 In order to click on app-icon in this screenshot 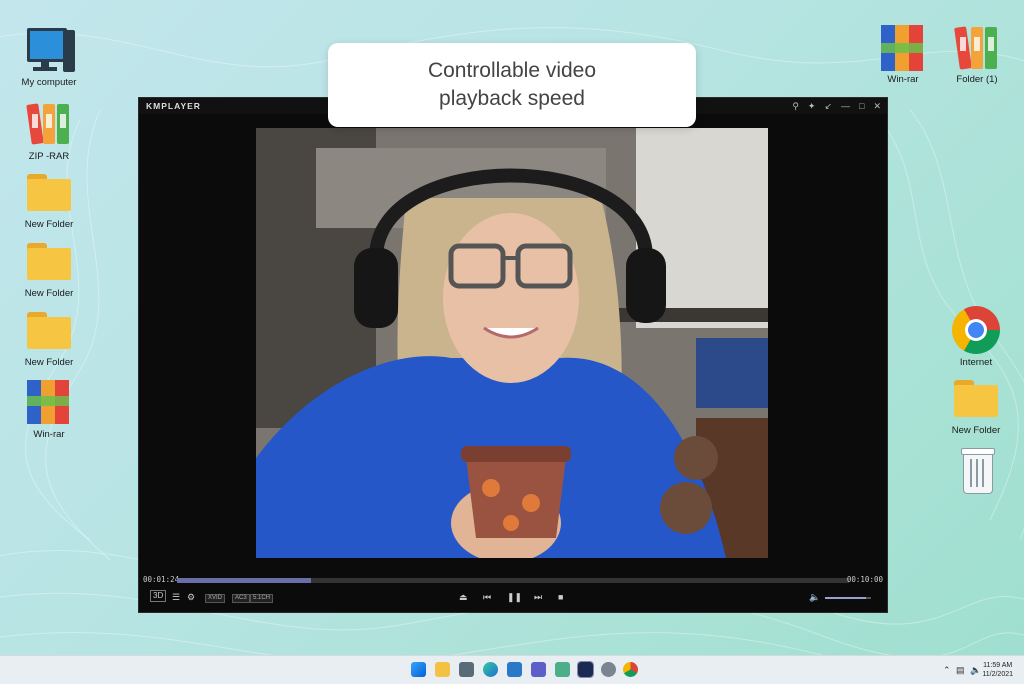, I will do `click(562, 669)`.